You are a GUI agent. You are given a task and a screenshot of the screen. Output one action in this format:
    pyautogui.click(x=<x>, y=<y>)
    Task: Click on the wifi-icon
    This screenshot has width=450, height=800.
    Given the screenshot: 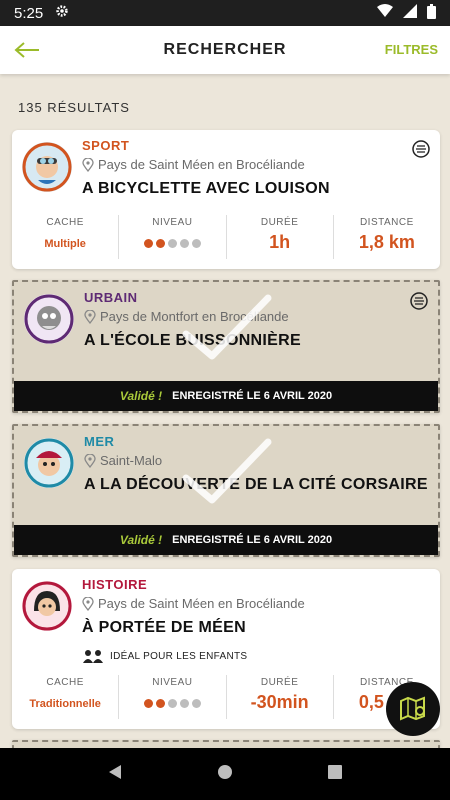 What is the action you would take?
    pyautogui.click(x=385, y=13)
    